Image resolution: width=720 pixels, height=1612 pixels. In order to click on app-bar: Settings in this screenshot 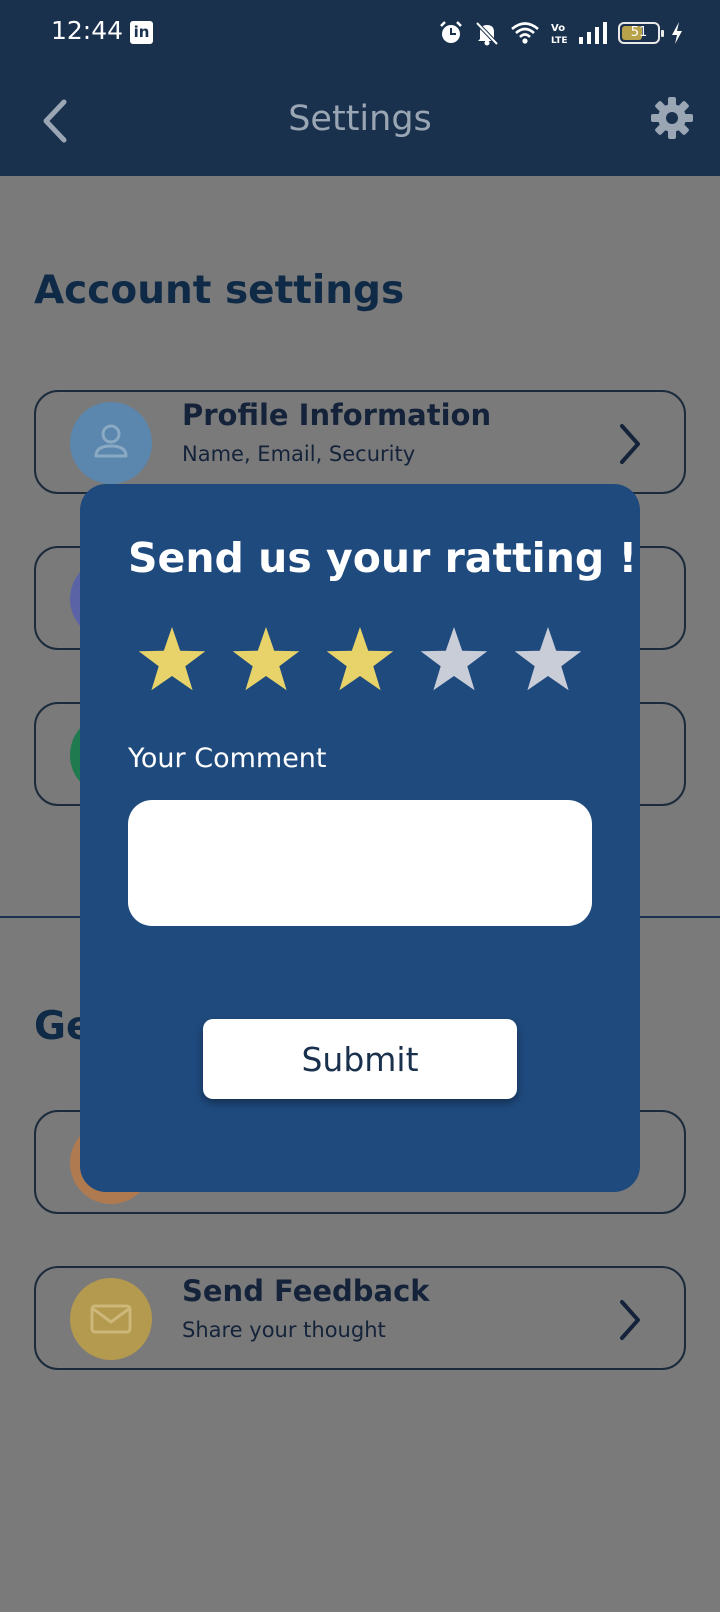, I will do `click(360, 121)`.